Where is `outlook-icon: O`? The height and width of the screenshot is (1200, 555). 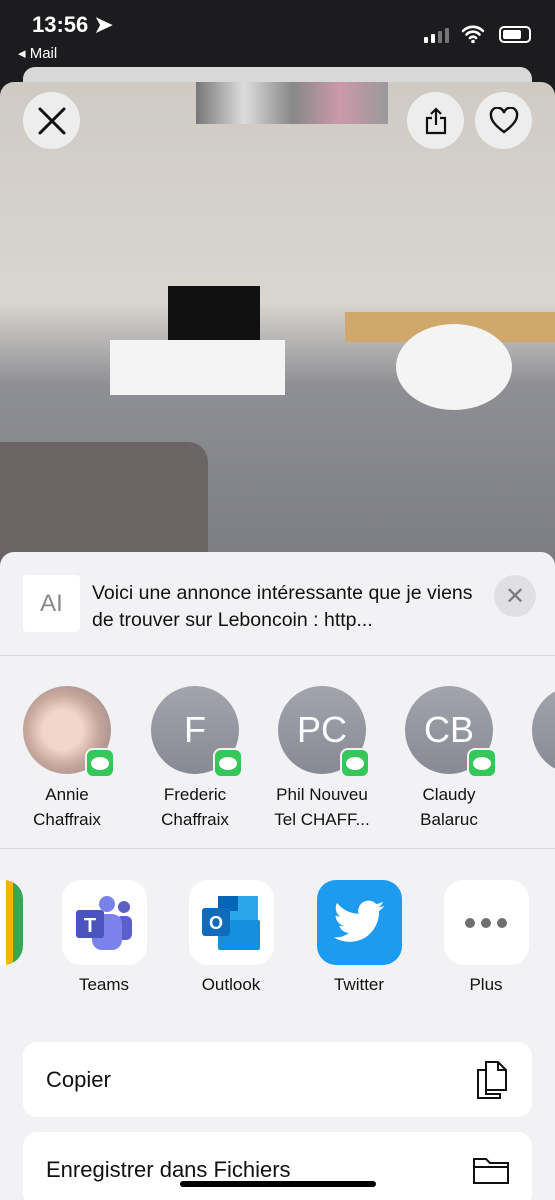
outlook-icon: O is located at coordinates (231, 922).